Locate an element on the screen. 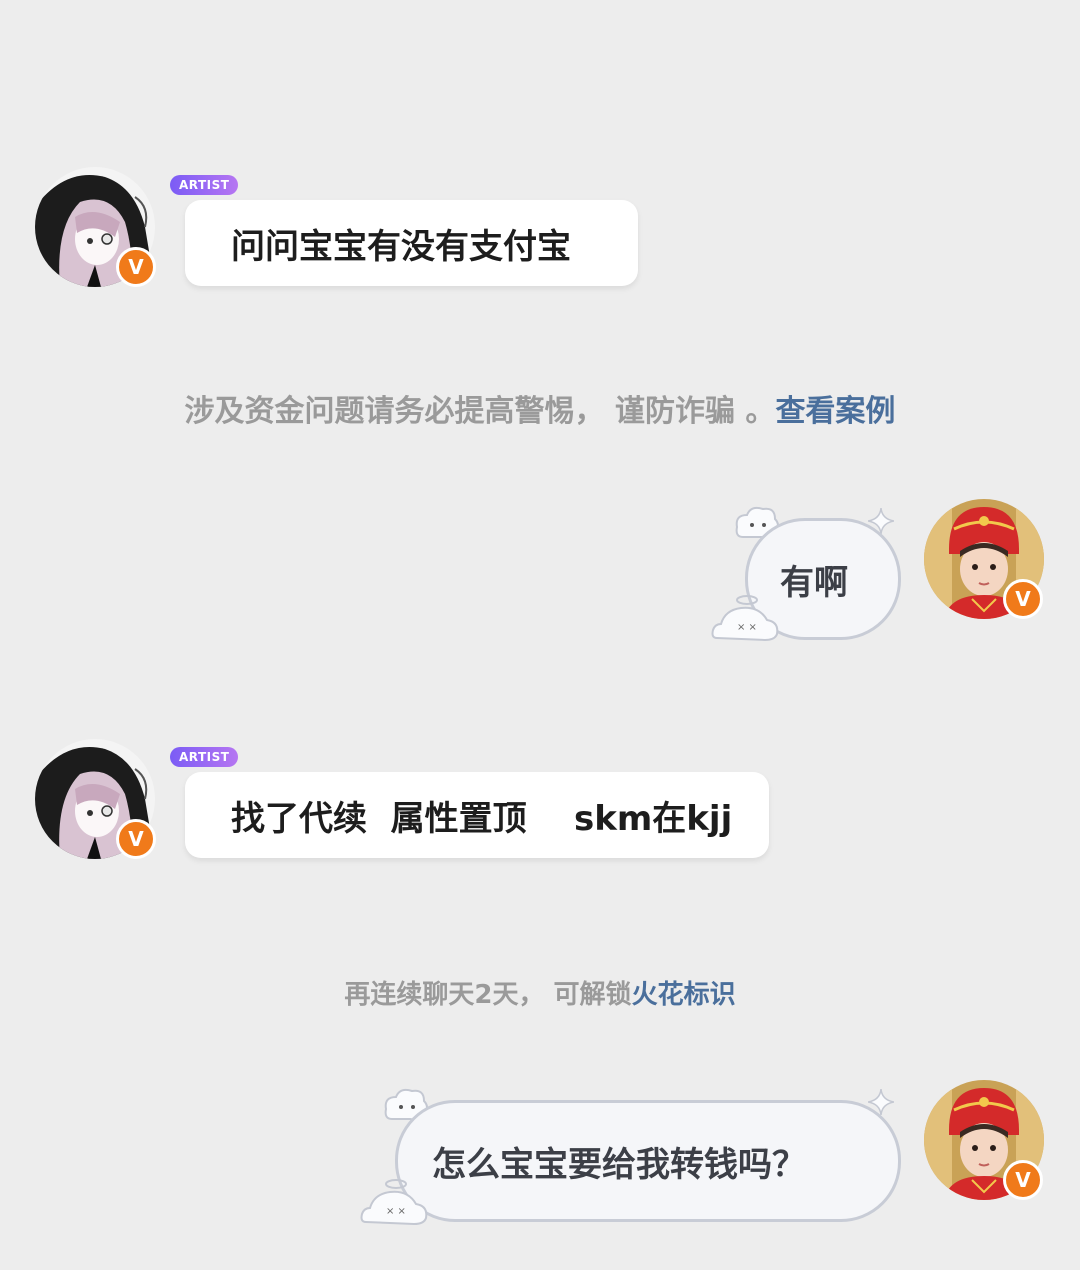 This screenshot has height=1270, width=1080. message-bubble-incoming: 问问宝宝有没有支付宝 is located at coordinates (411, 243).